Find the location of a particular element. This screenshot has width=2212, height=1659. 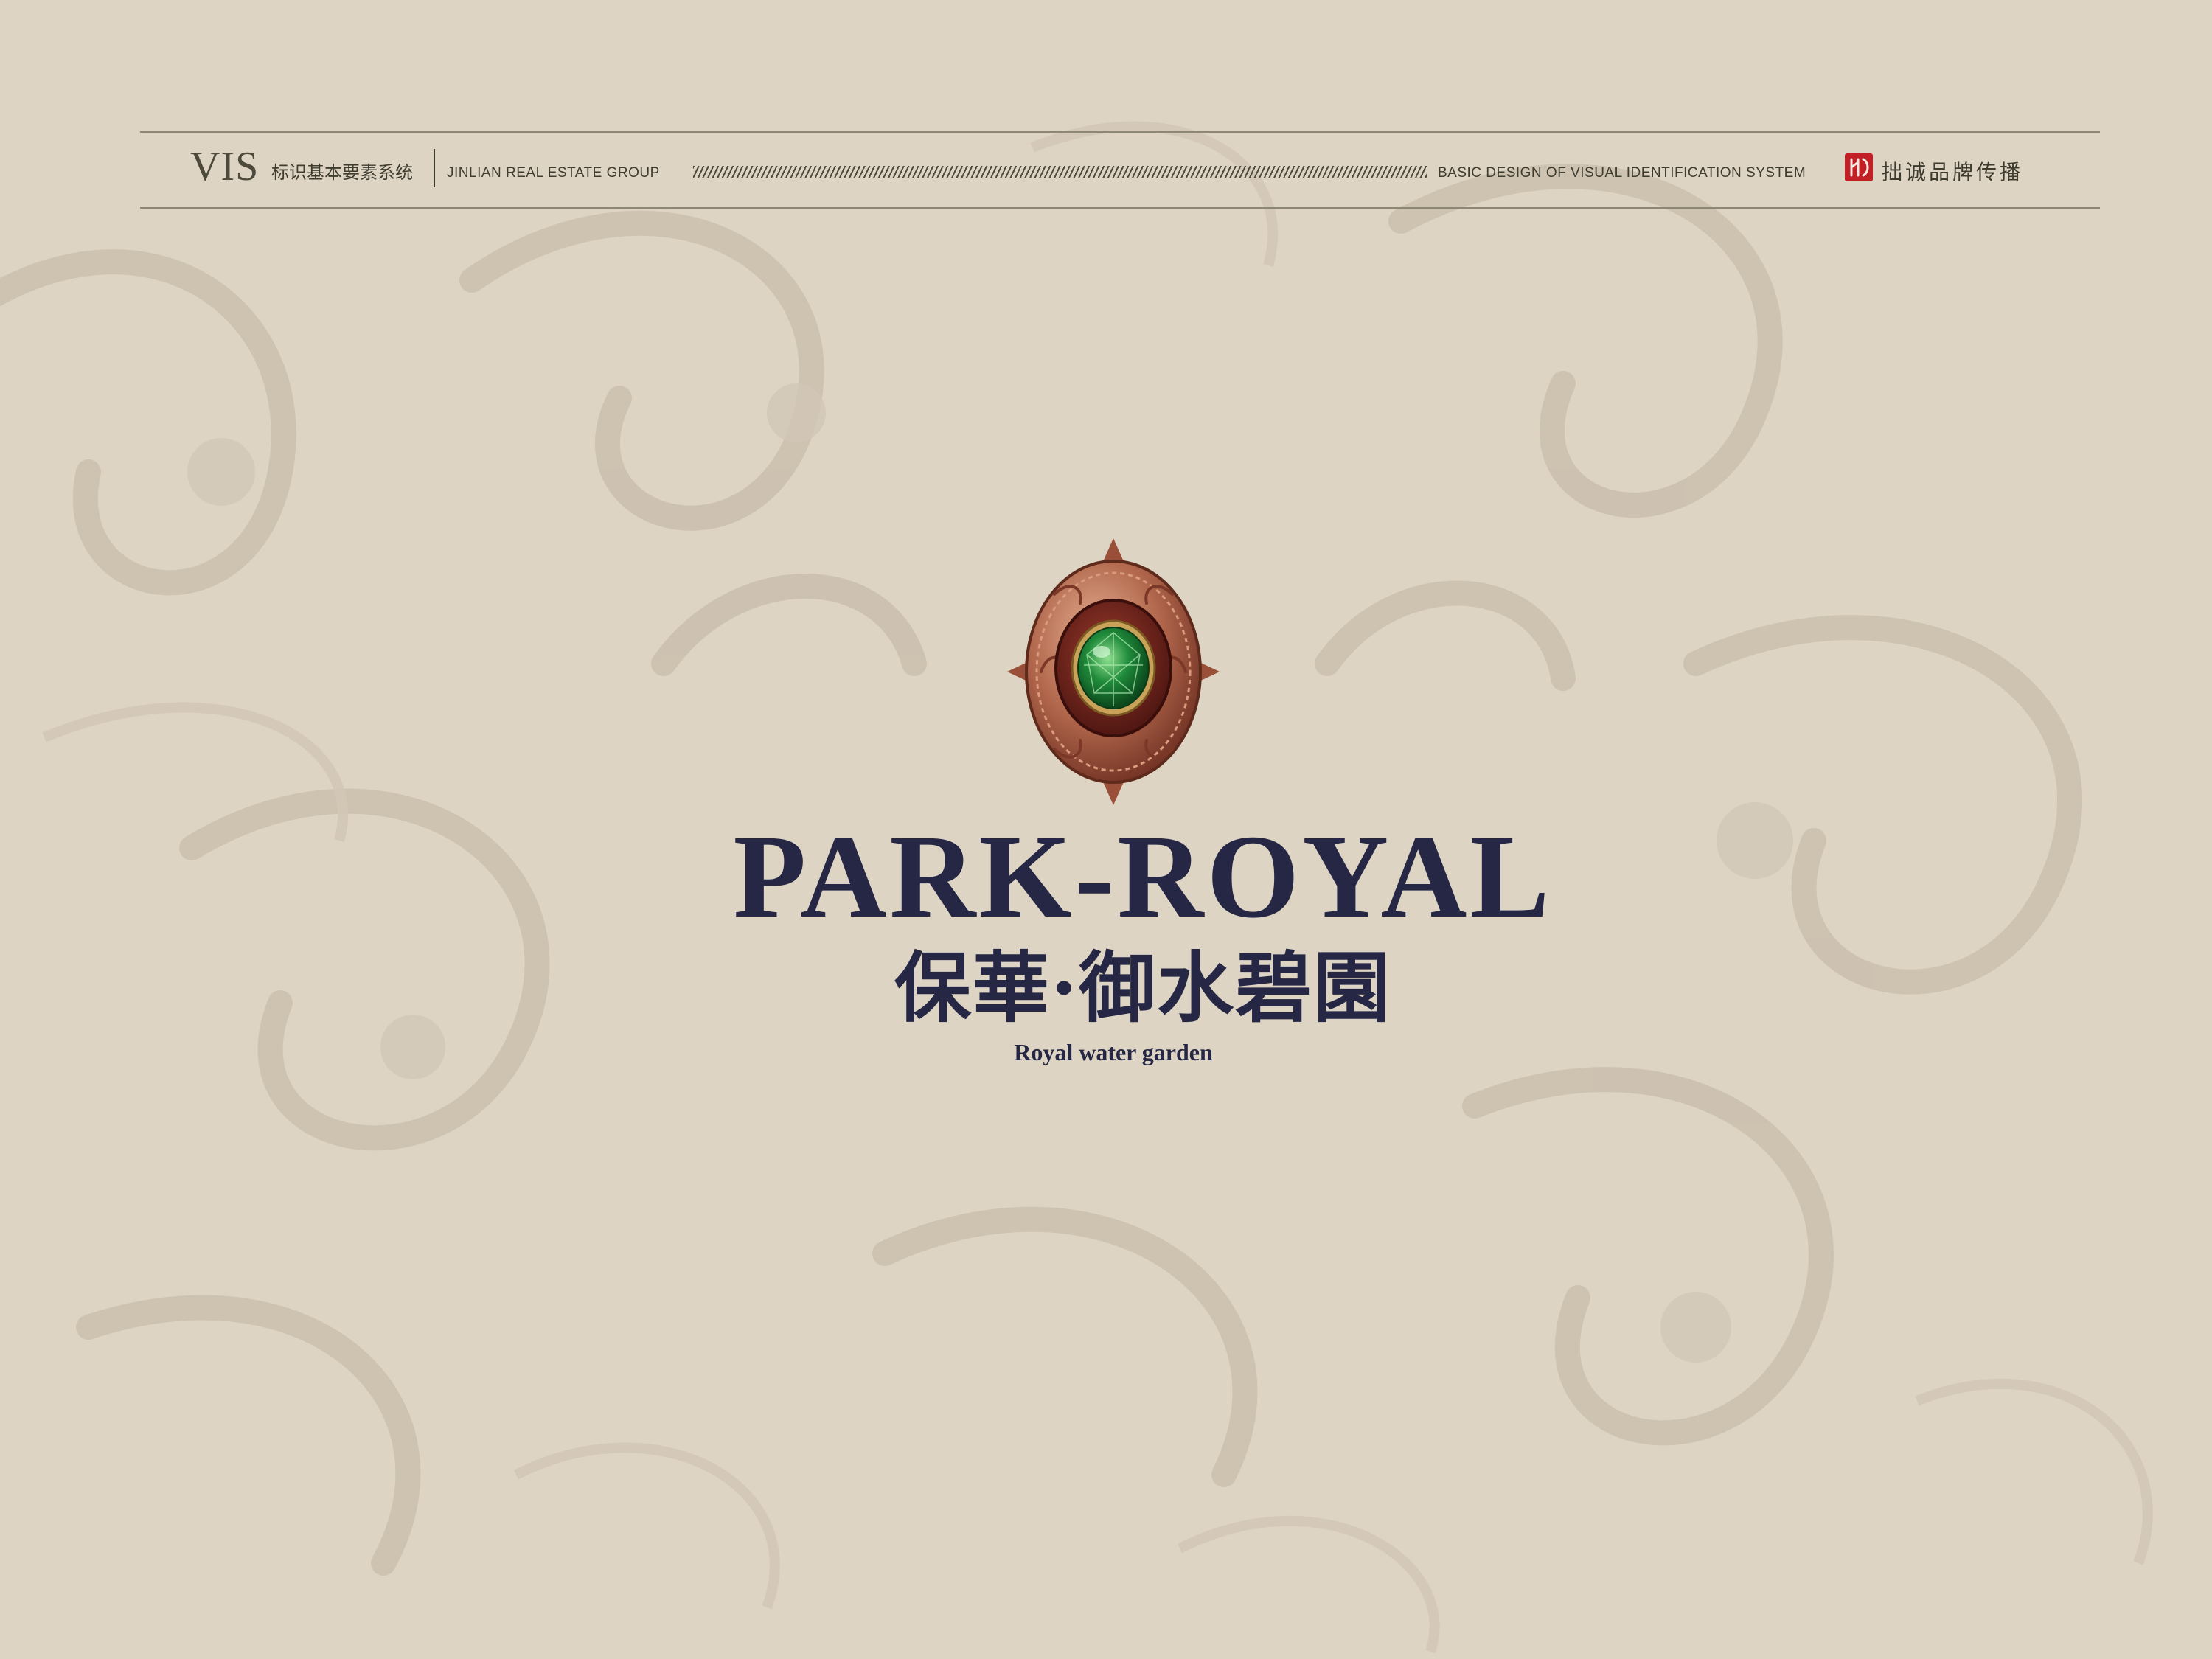

agency-name: 拙诚品牌传播 is located at coordinates (1953, 172).